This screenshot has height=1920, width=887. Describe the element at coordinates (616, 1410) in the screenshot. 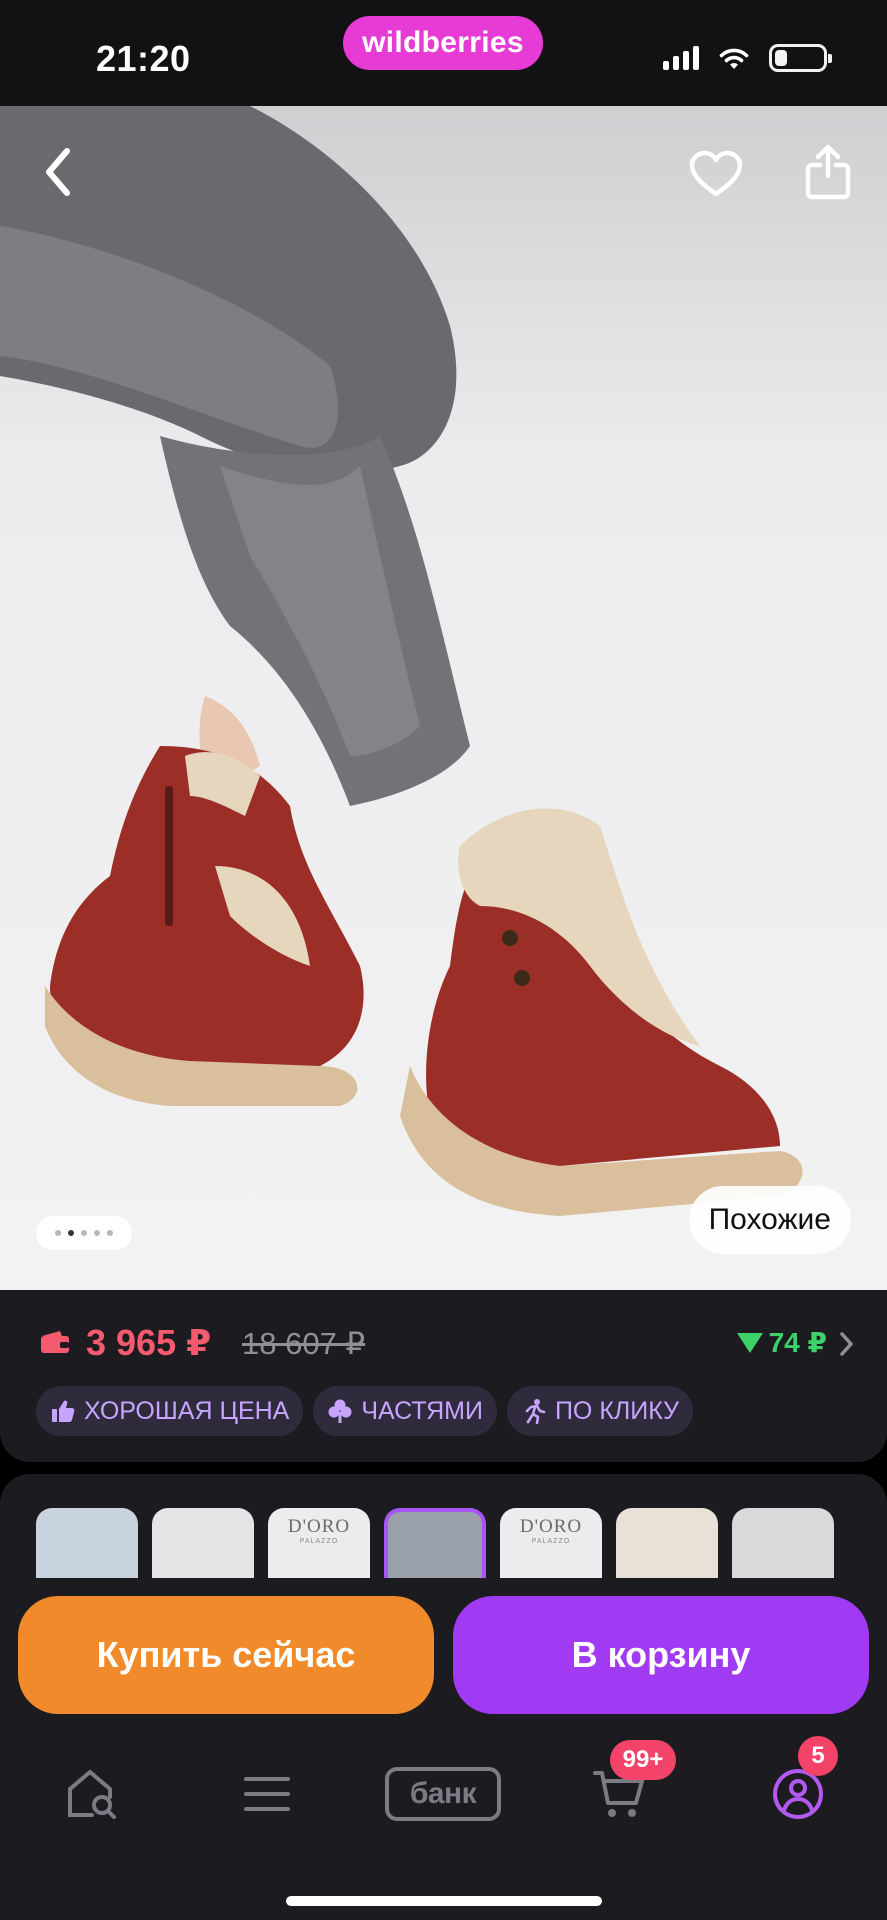

I see `badge-label: ПО КЛИКУ` at that location.